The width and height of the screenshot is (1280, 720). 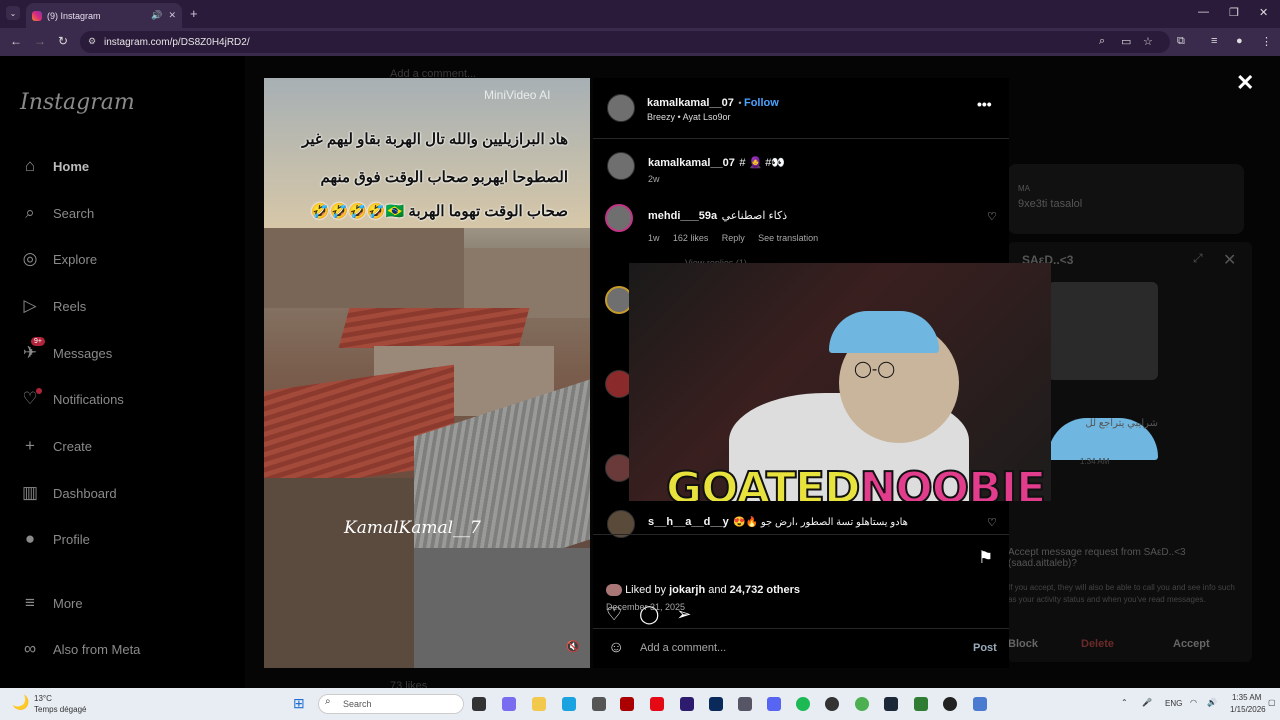 I want to click on back-button: ←, so click(x=16, y=41).